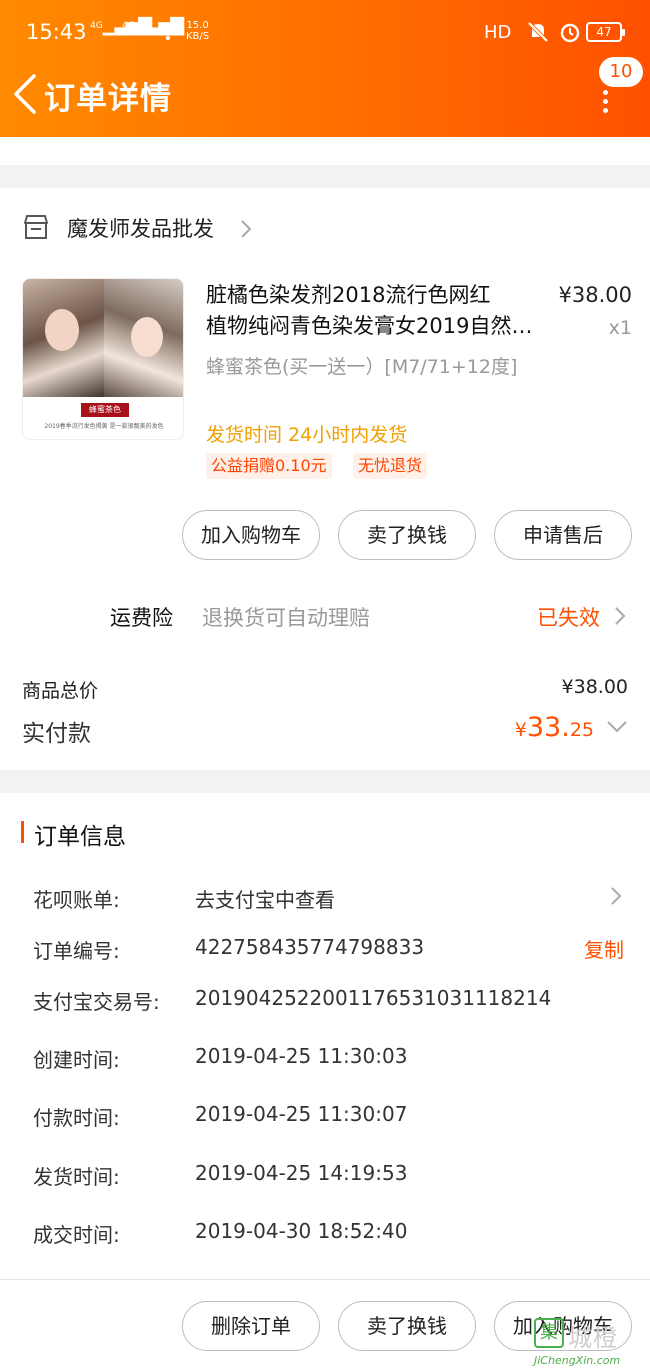 The width and height of the screenshot is (650, 1372). Describe the element at coordinates (620, 328) in the screenshot. I see `product-quantity: x1` at that location.